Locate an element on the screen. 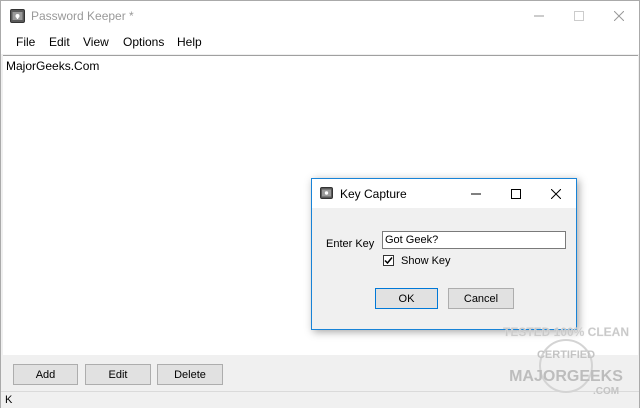  title-bar: Password Keeper * is located at coordinates (320, 16).